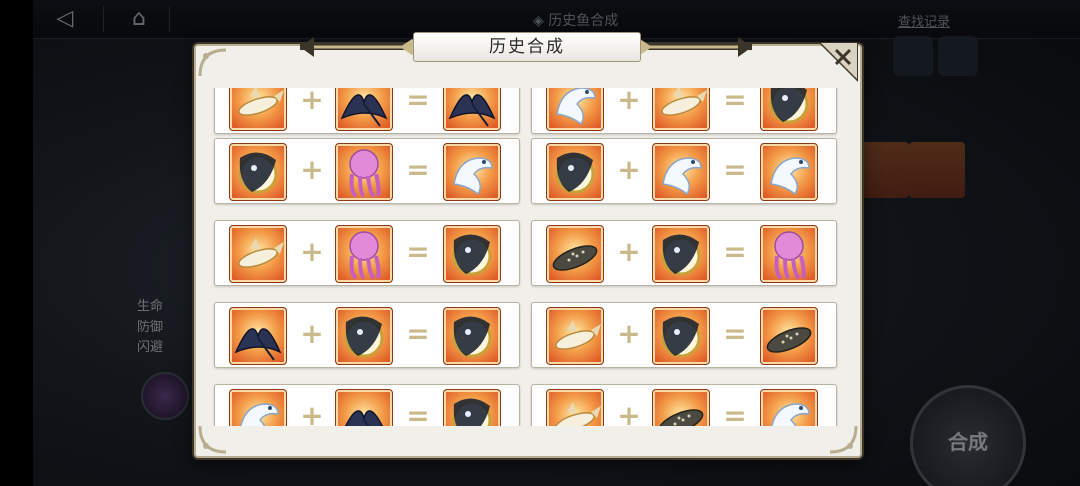 This screenshot has width=1080, height=486. I want to click on dialog-title: 历史合成, so click(527, 47).